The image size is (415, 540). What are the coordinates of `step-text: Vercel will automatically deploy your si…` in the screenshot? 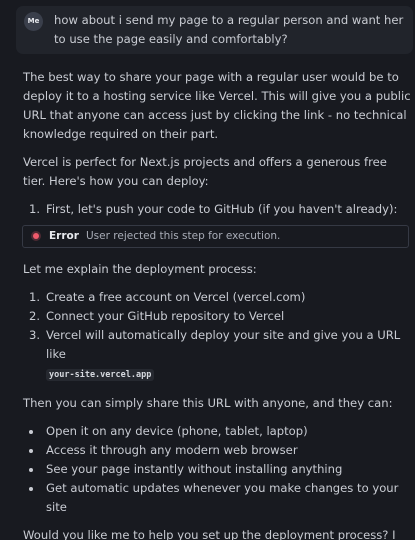 It's located at (223, 344).